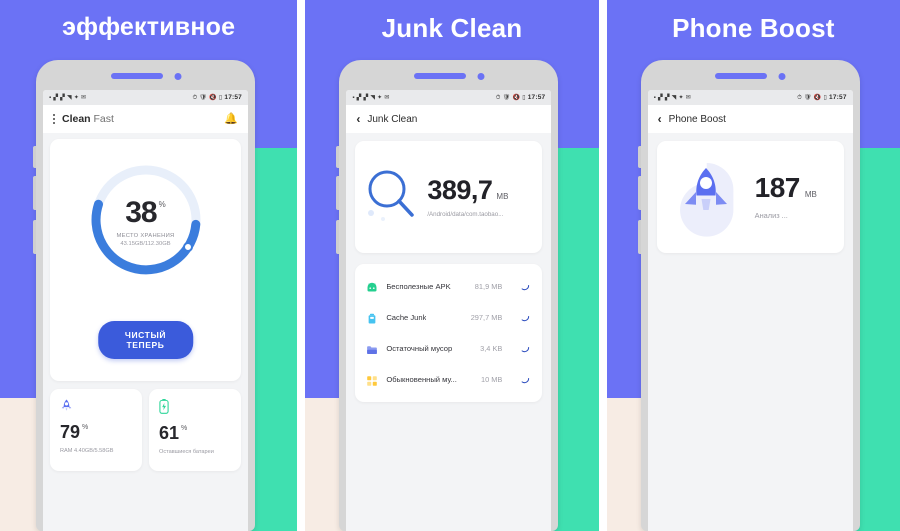 Image resolution: width=900 pixels, height=531 pixels. I want to click on clean-now-button: ЧИСТЫЙ ТЕПЕРЬ, so click(145, 340).